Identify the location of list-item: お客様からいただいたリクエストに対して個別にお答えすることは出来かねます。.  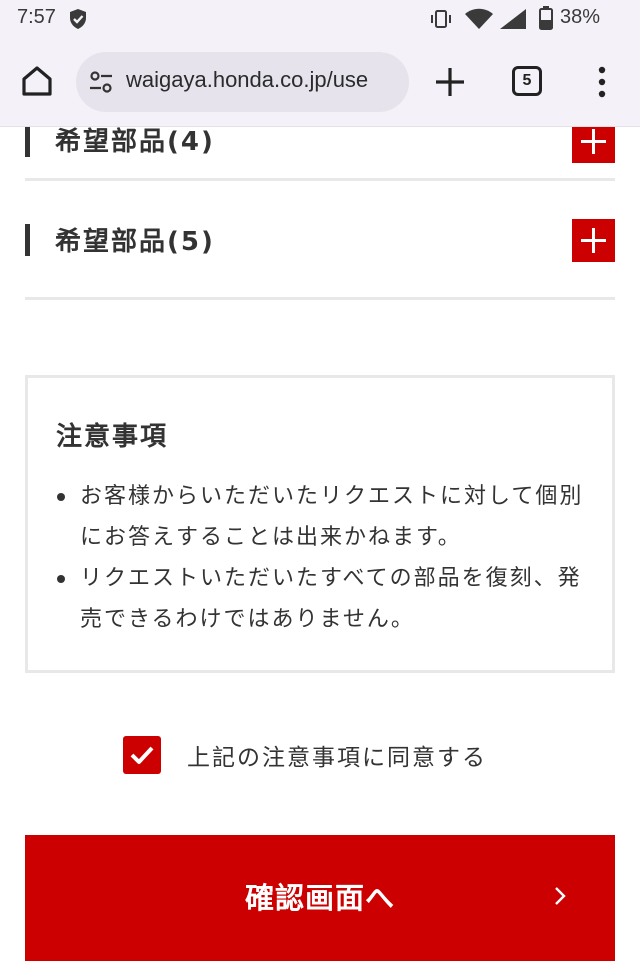
(323, 517).